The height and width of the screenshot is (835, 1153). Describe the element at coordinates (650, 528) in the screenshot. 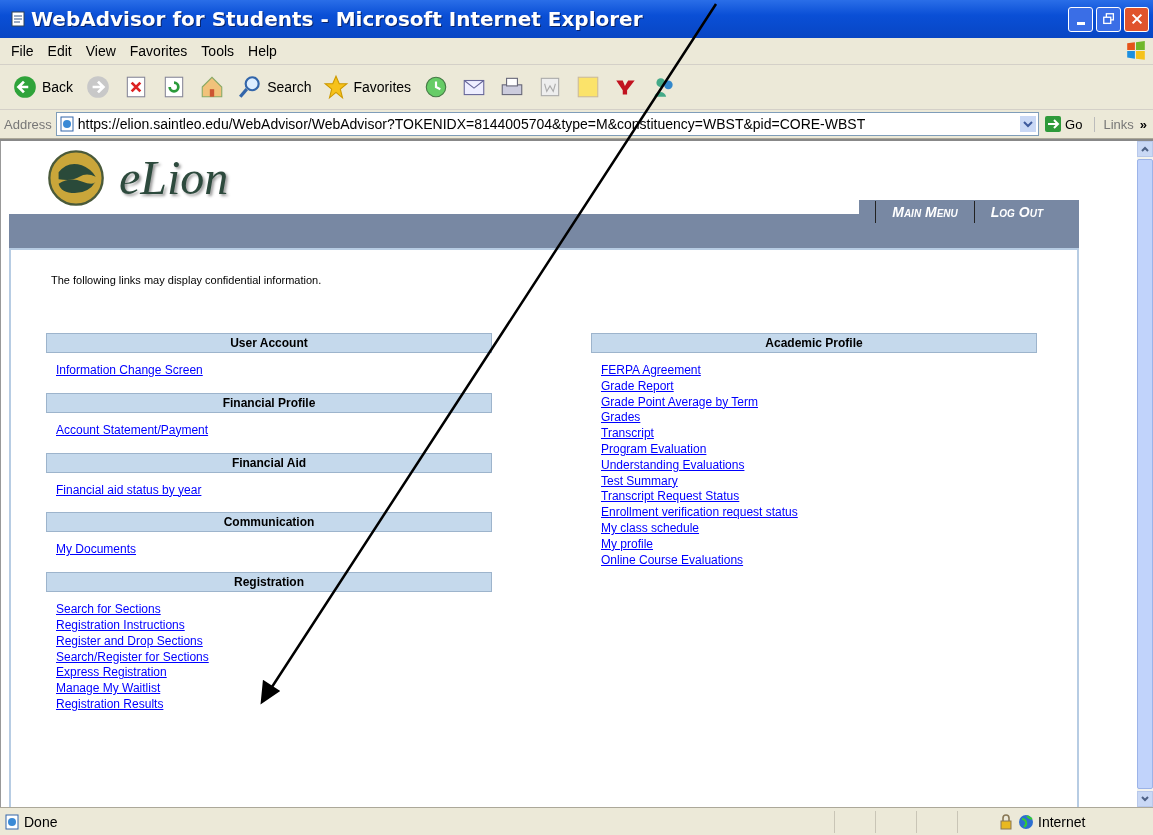

I see `link: My class schedule` at that location.